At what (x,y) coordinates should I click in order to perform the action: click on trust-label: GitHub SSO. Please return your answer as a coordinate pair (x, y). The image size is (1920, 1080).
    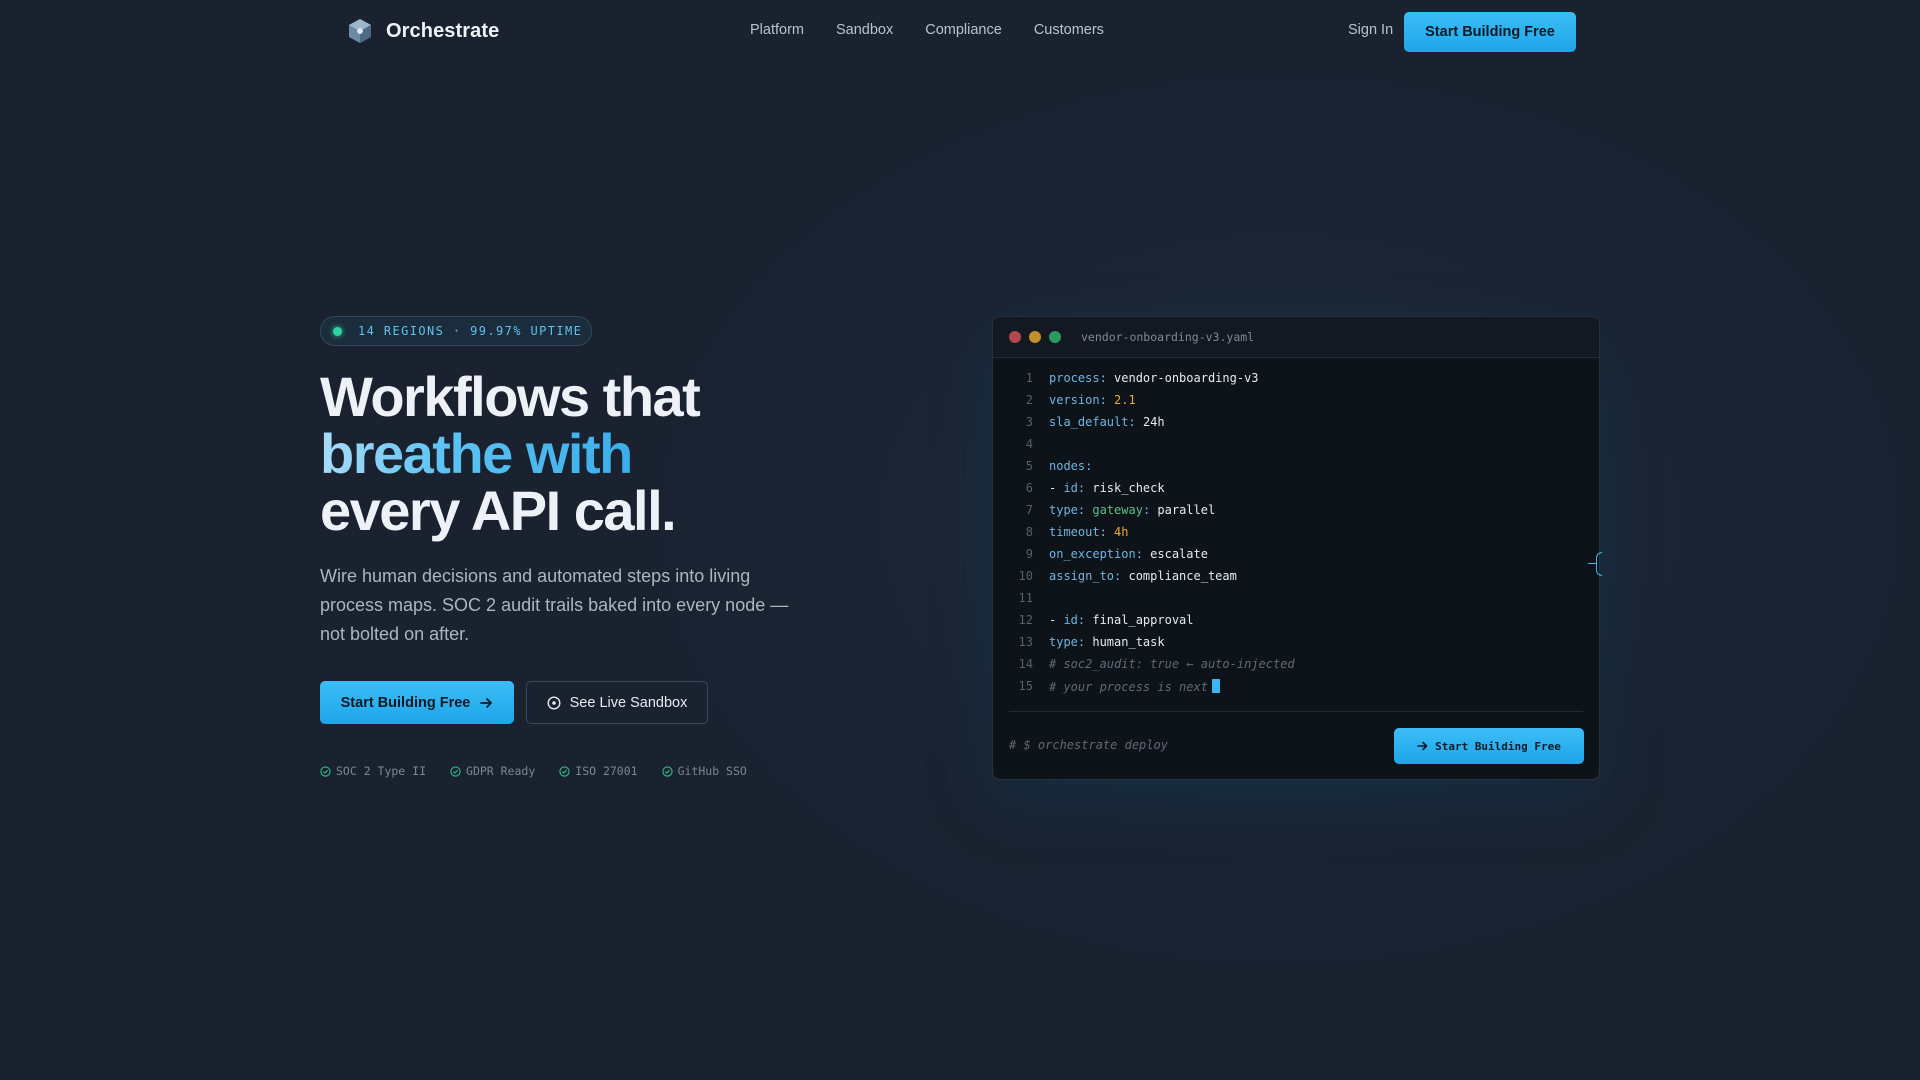
    Looking at the image, I should click on (712, 771).